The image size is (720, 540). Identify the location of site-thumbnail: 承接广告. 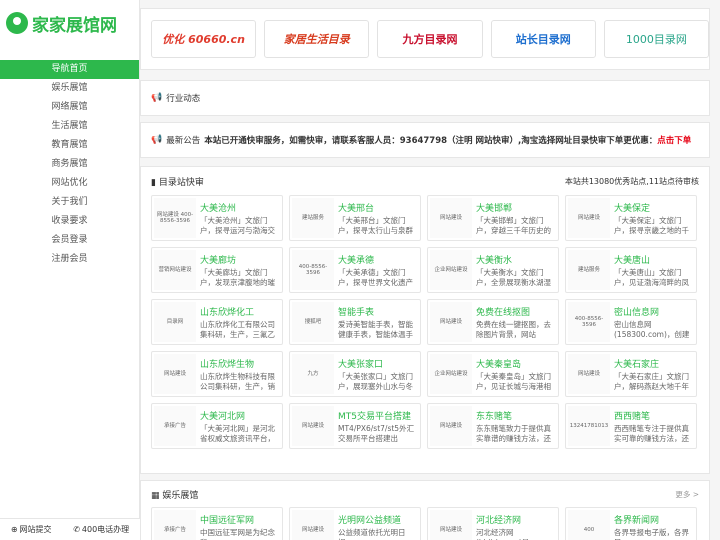
(175, 525).